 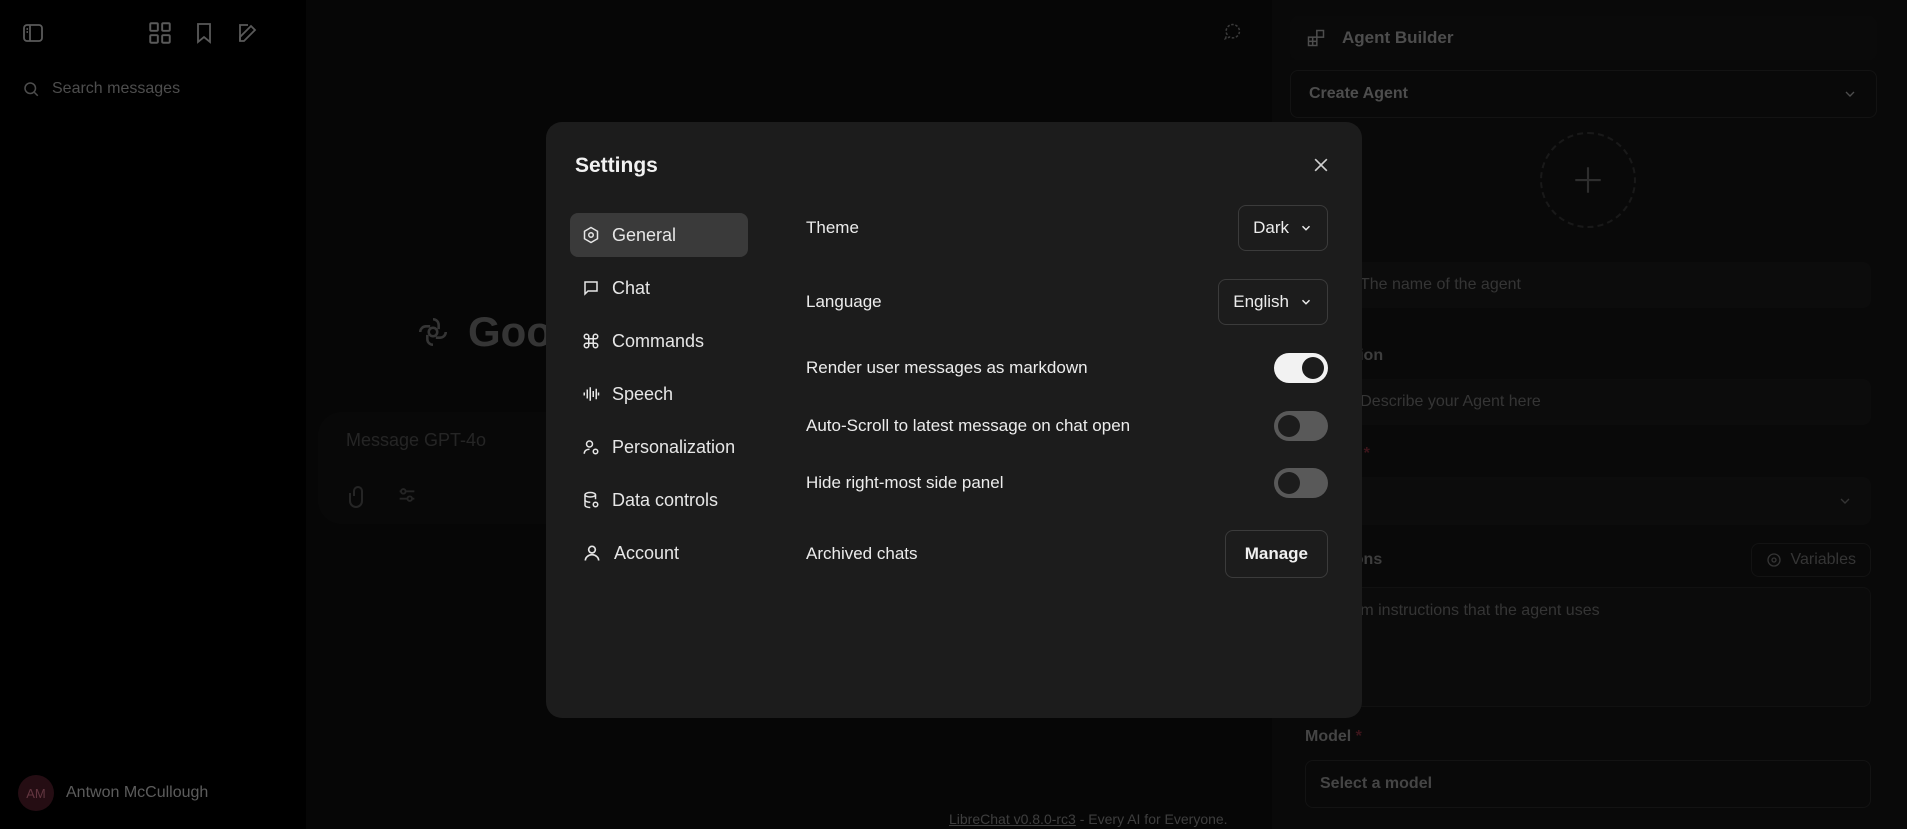 What do you see at coordinates (592, 553) in the screenshot?
I see `user-icon` at bounding box center [592, 553].